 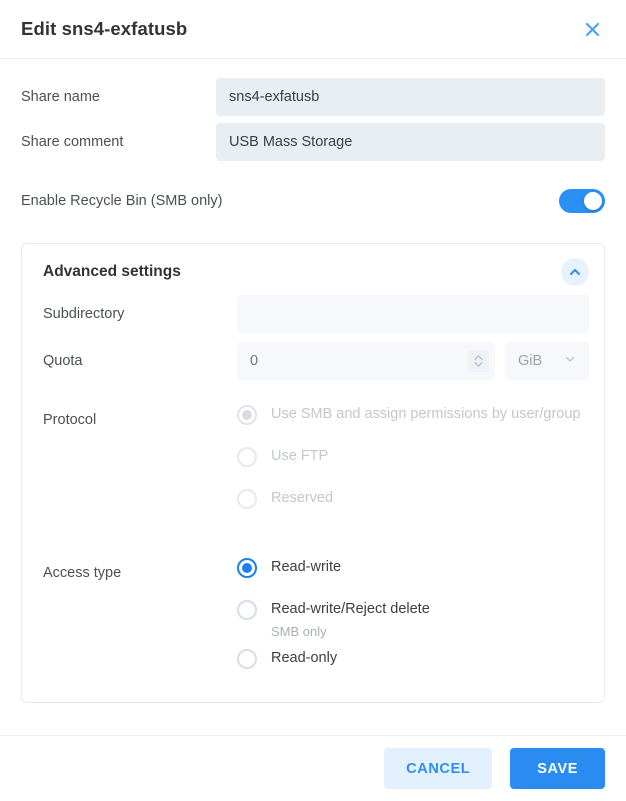 I want to click on share-name-row: Share name, so click(x=313, y=97).